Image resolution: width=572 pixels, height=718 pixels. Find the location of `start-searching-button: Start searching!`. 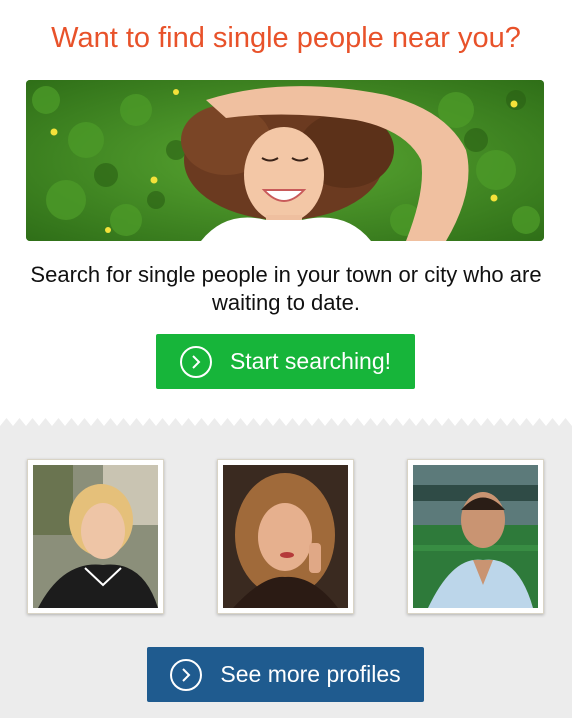

start-searching-button: Start searching! is located at coordinates (285, 361).